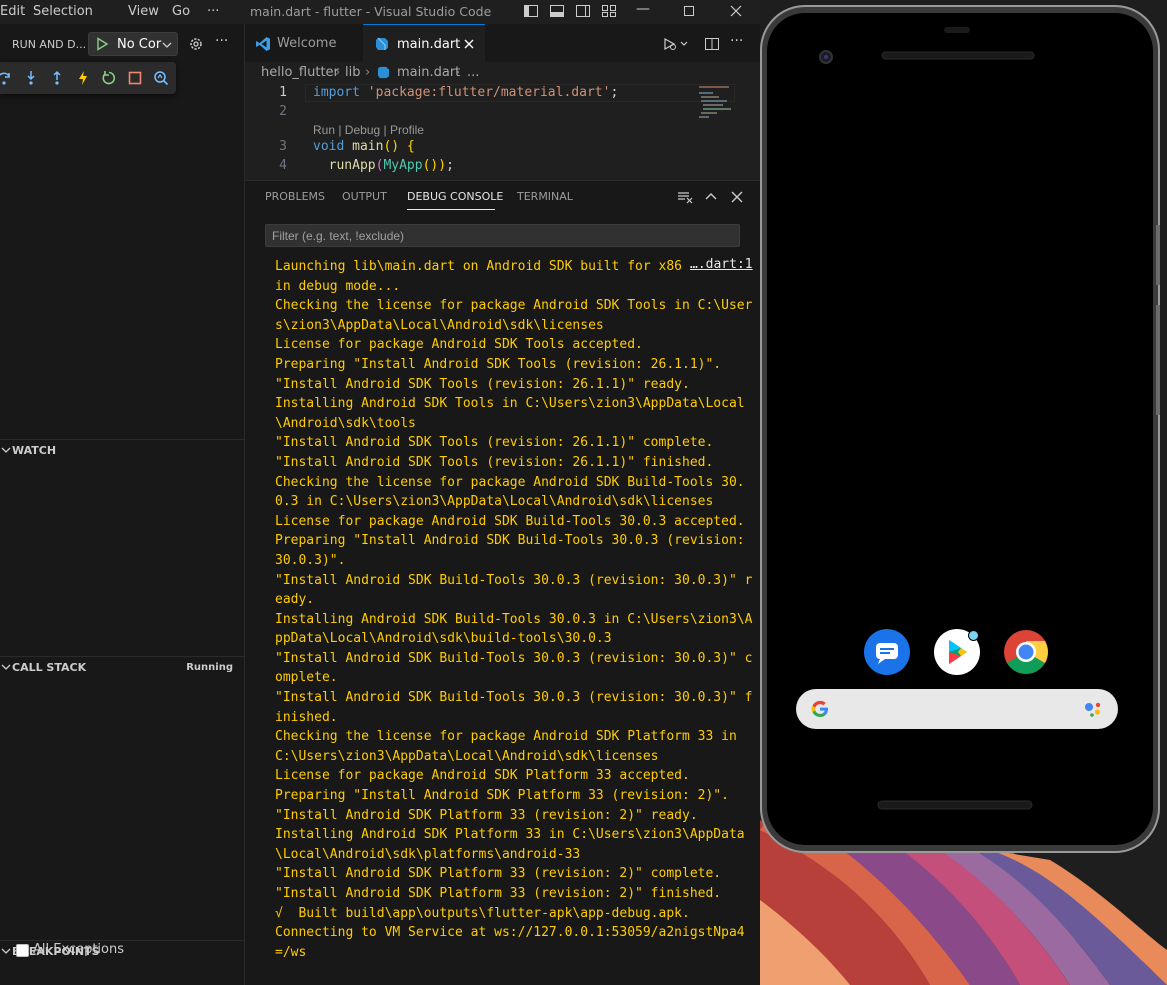 The image size is (1167, 985). Describe the element at coordinates (368, 130) in the screenshot. I see `codelens-run-debug-profile: Run | Debug | Profile` at that location.